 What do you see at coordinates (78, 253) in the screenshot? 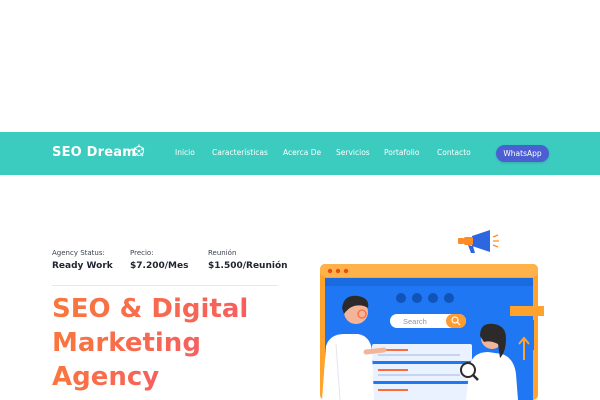
I see `agency-status-label: Agency Status:` at bounding box center [78, 253].